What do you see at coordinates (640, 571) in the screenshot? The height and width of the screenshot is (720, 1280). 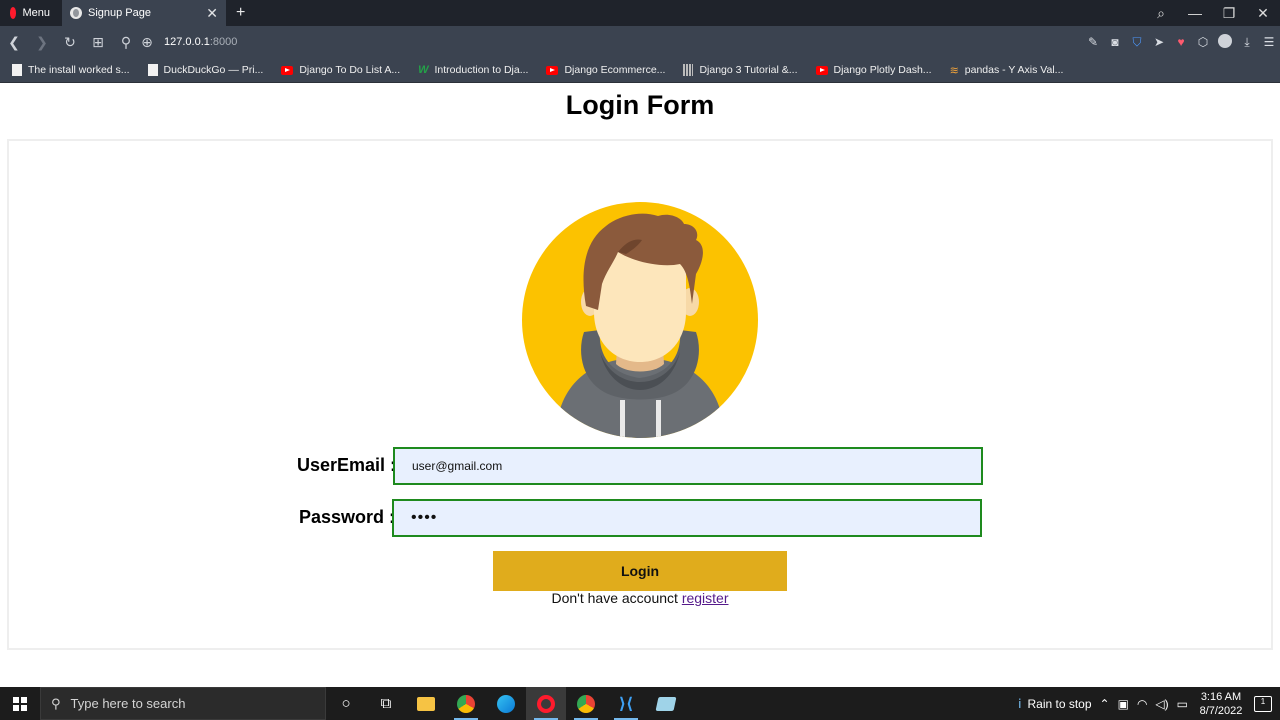 I see `login-button: Login` at bounding box center [640, 571].